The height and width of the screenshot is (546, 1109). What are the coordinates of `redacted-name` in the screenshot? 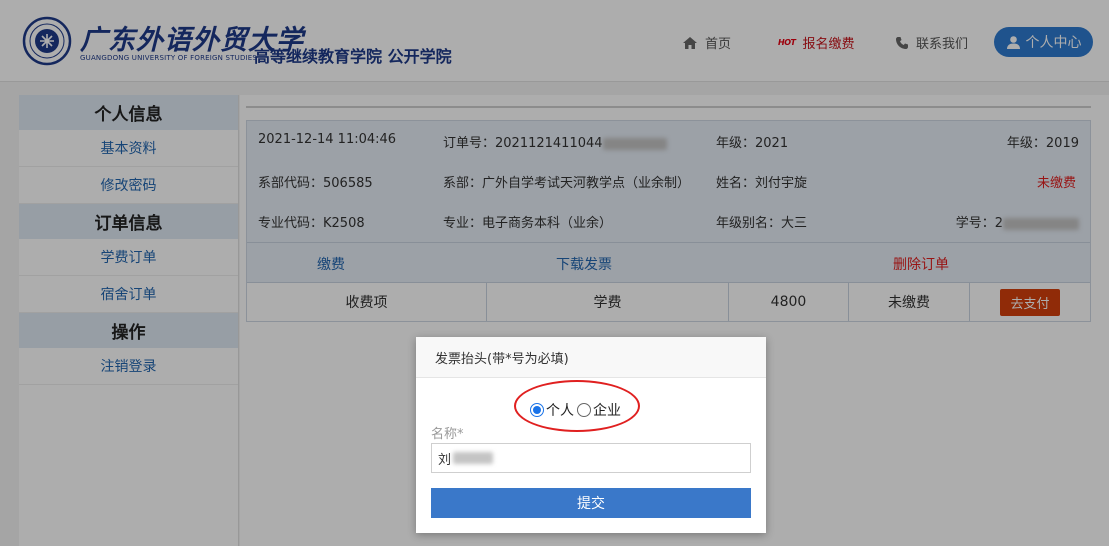 It's located at (473, 458).